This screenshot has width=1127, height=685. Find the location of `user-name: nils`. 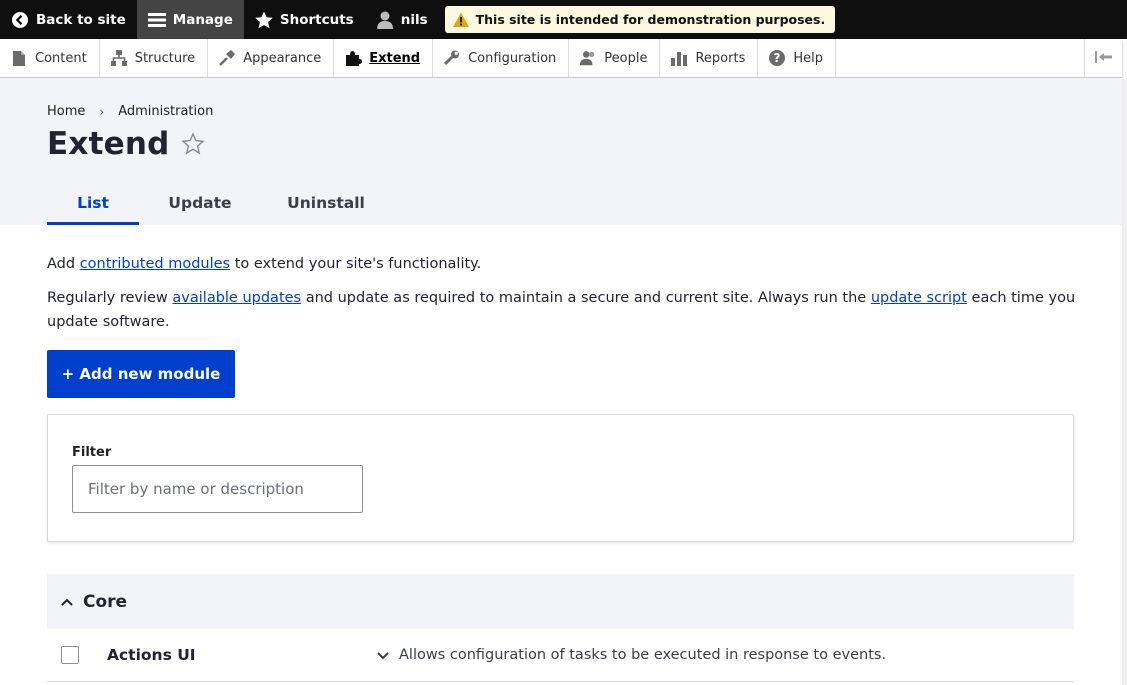

user-name: nils is located at coordinates (414, 19).